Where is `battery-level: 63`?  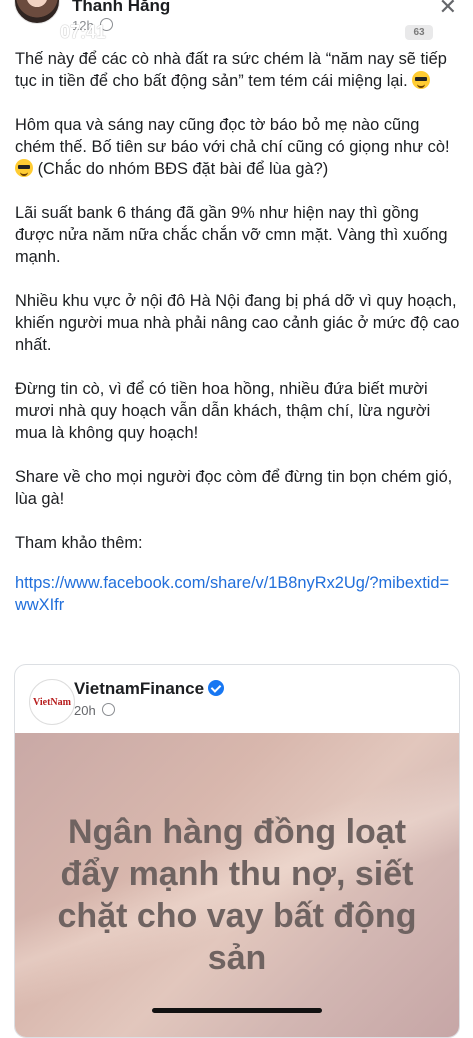 battery-level: 63 is located at coordinates (419, 32).